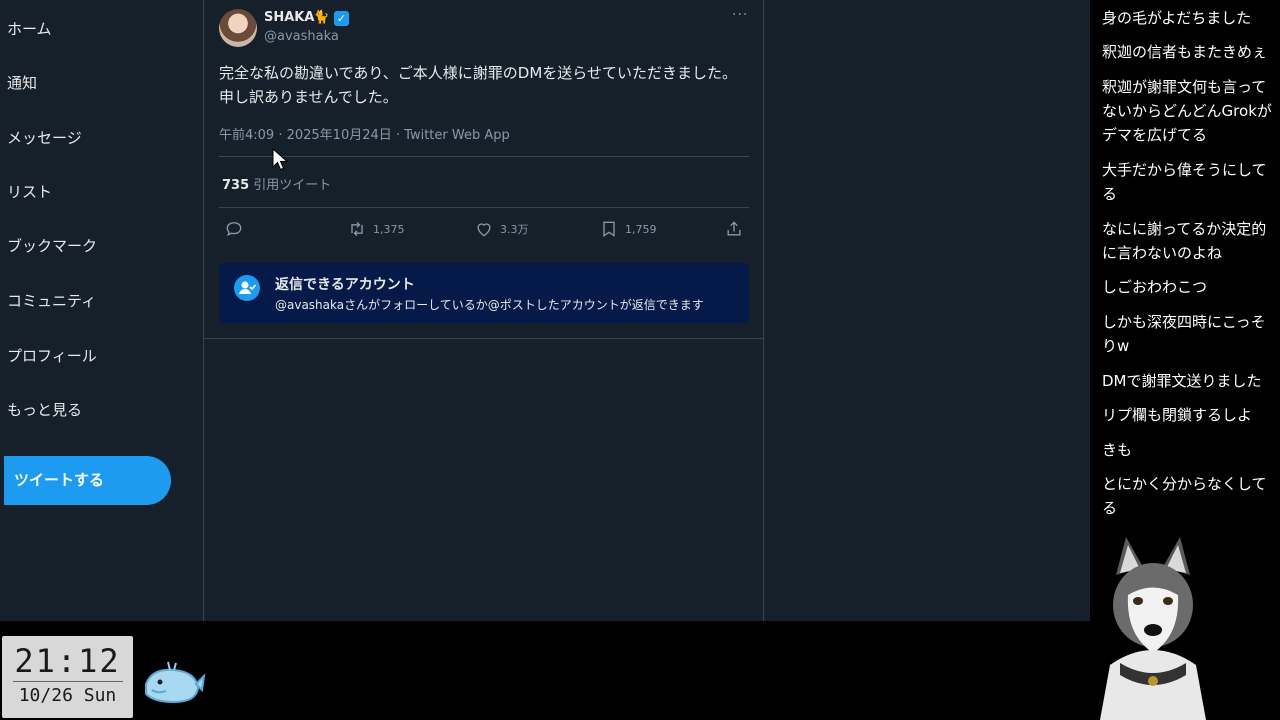 This screenshot has height=720, width=1280. Describe the element at coordinates (44, 138) in the screenshot. I see `nav-item-messages: メッセージ` at that location.